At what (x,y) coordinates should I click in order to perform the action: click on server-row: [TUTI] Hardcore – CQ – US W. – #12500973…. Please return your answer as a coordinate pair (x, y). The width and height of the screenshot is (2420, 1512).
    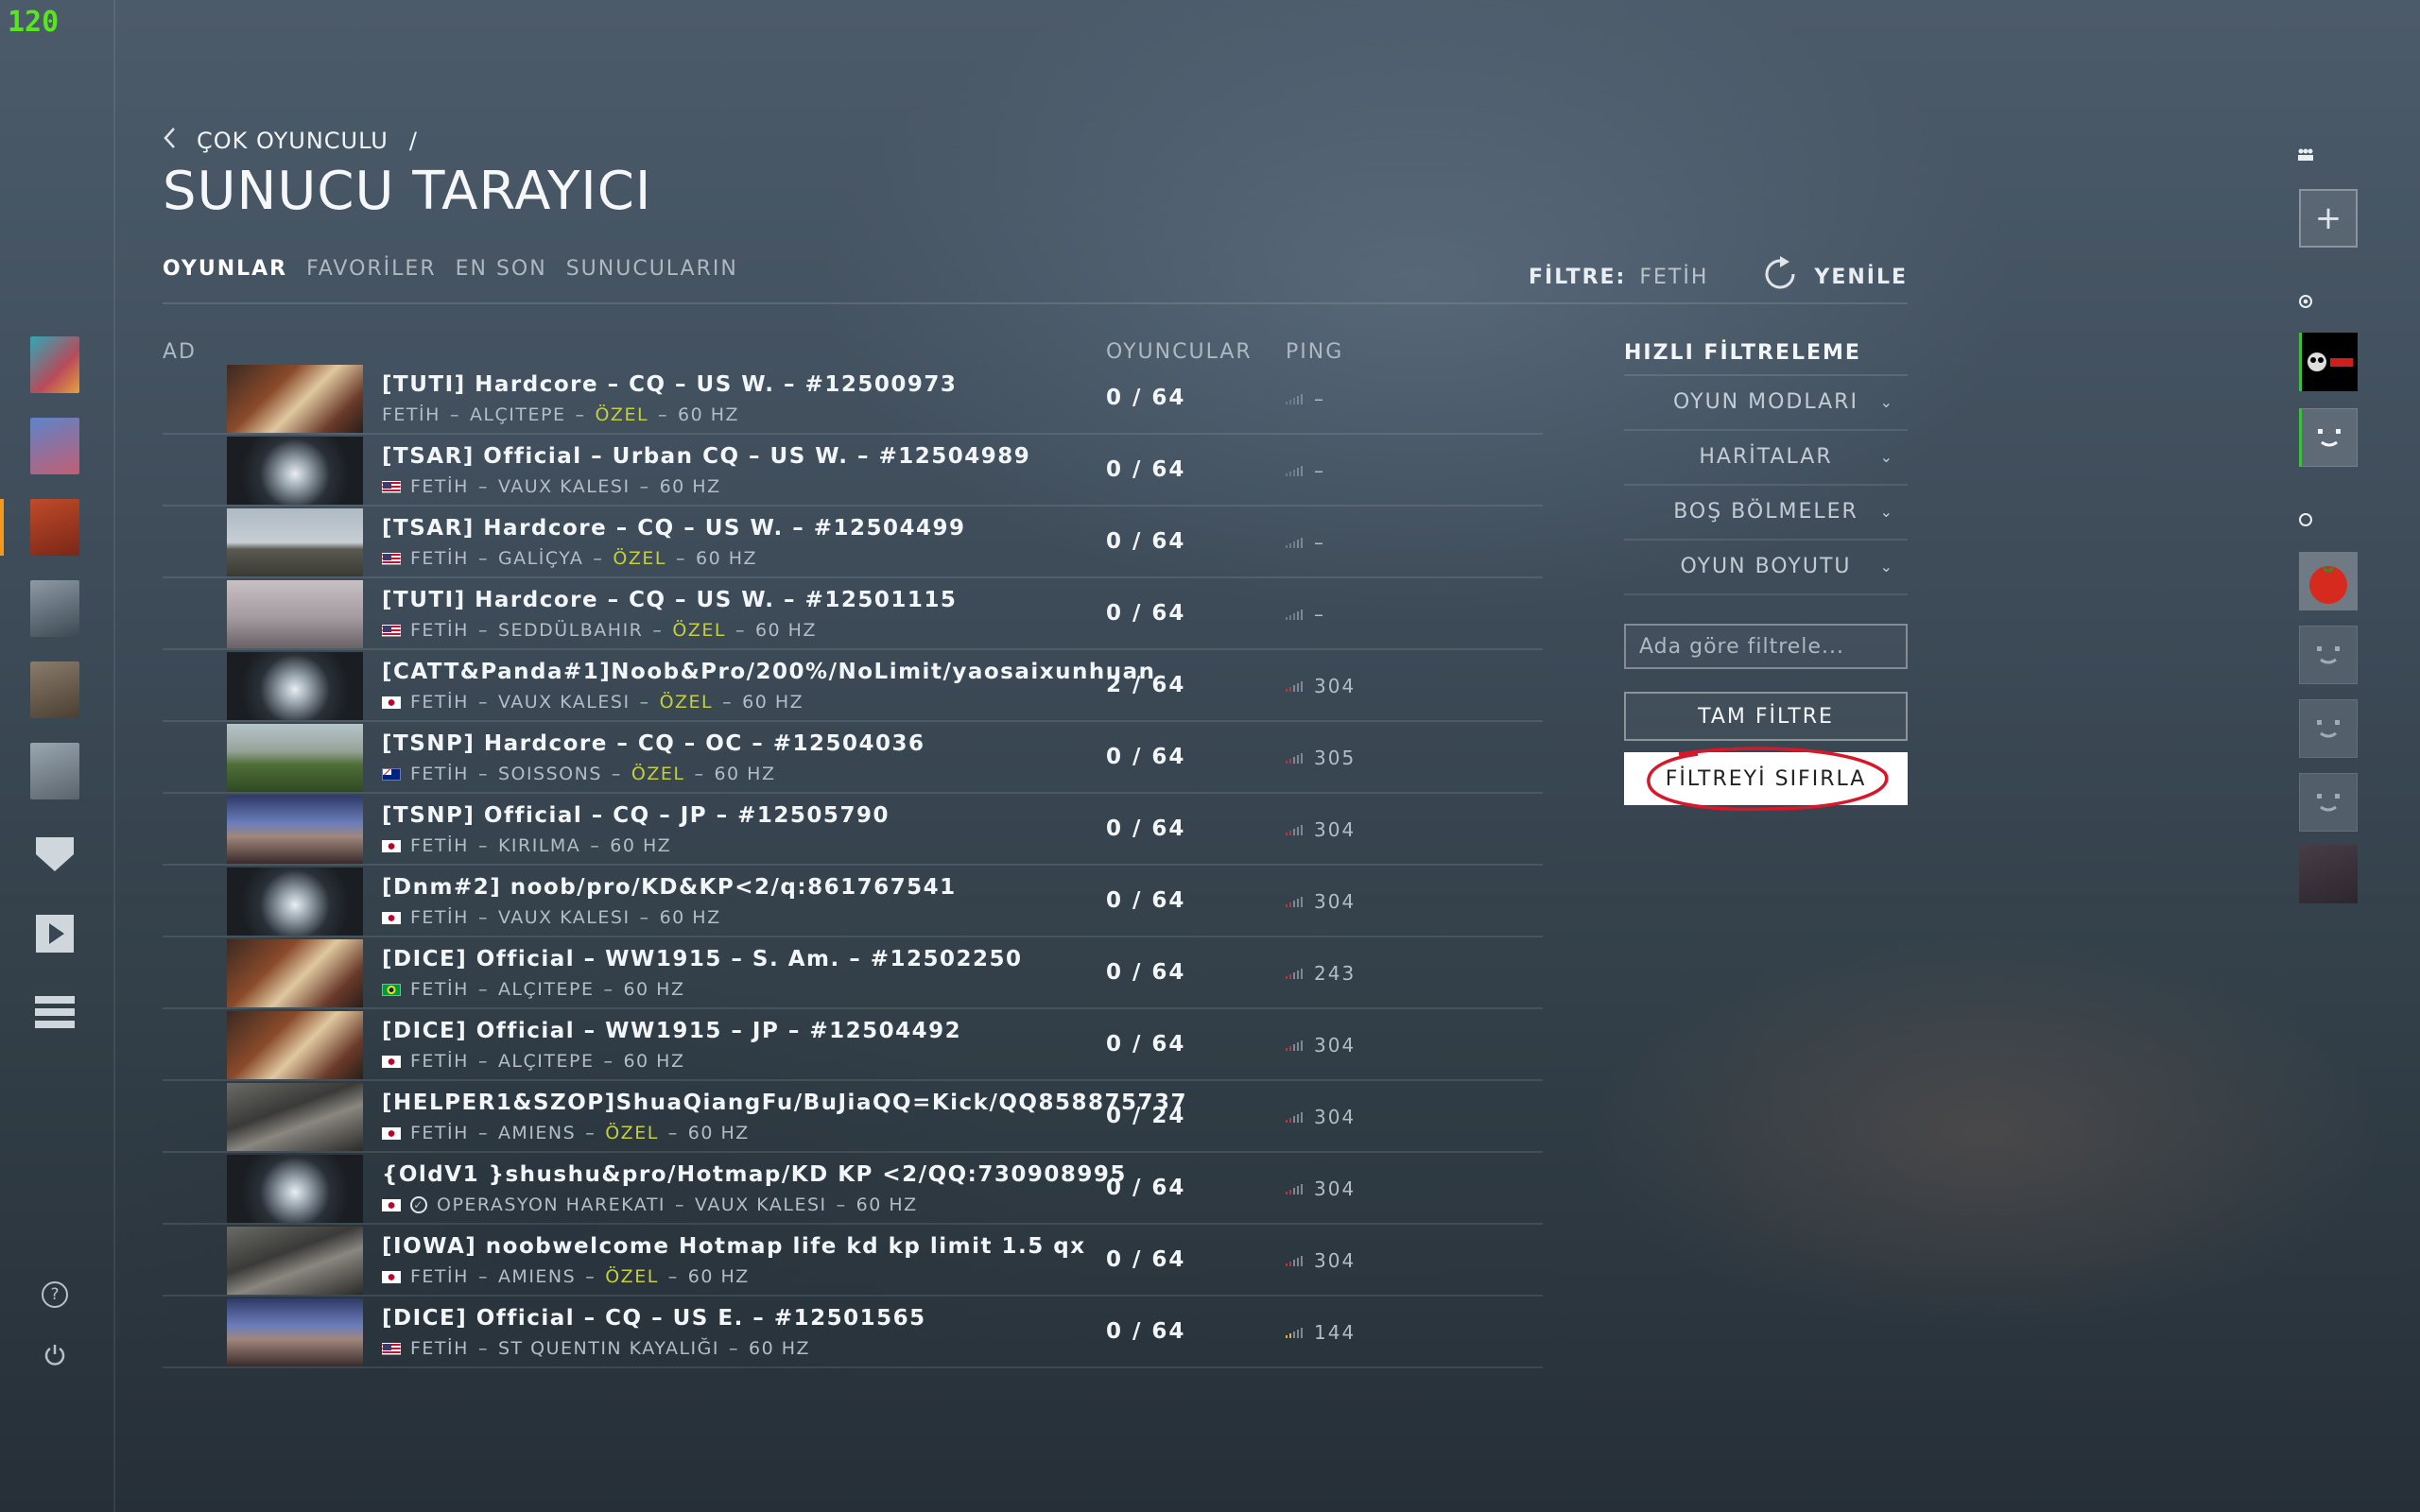
    Looking at the image, I should click on (853, 399).